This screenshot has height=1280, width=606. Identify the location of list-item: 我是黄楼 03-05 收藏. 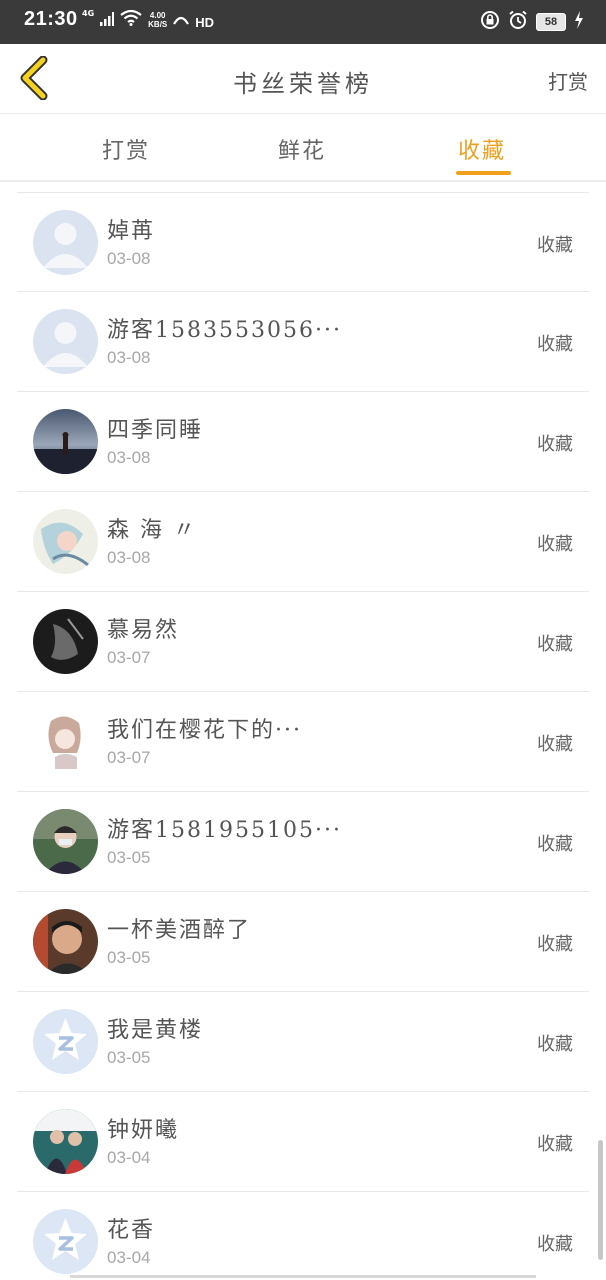
(303, 1042).